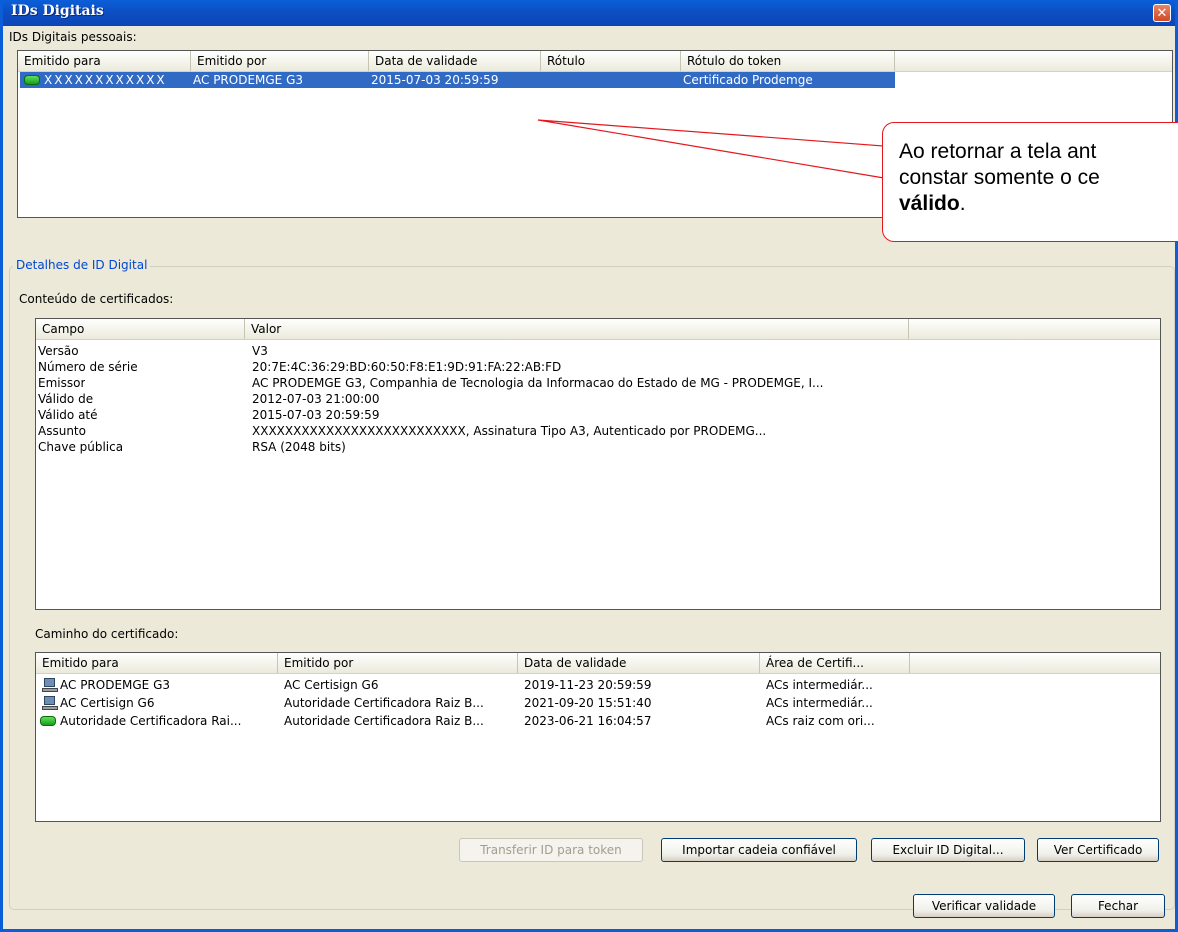  What do you see at coordinates (929, 203) in the screenshot?
I see `callout-bold-text: válido` at bounding box center [929, 203].